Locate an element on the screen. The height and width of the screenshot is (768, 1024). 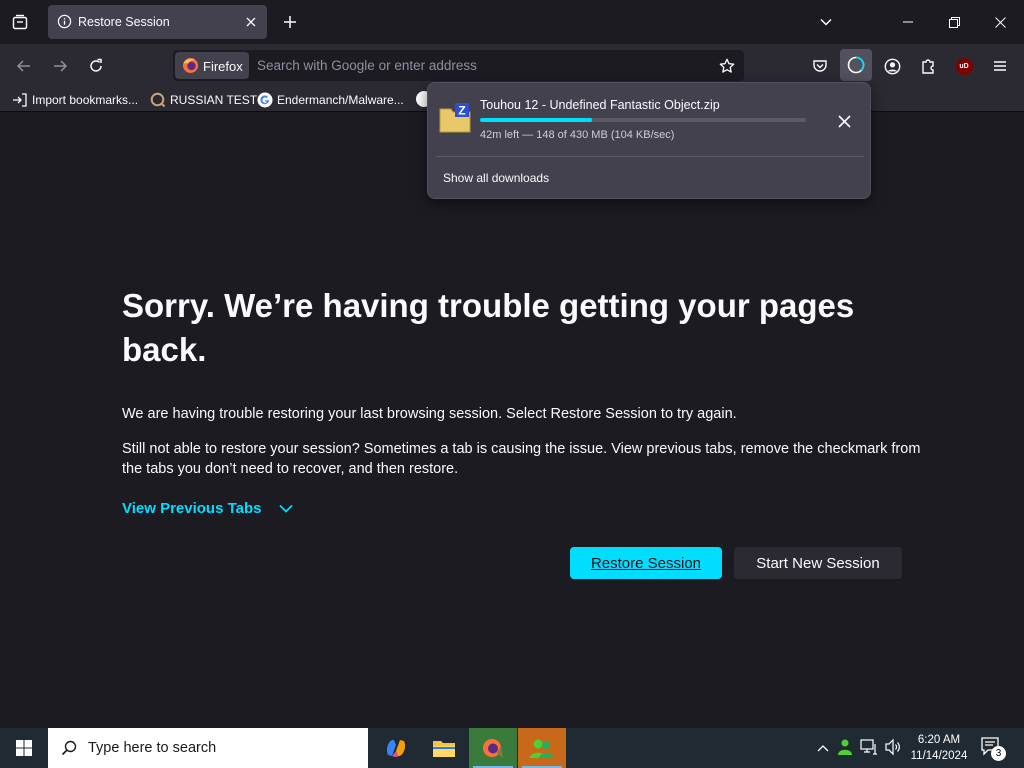
clock-time: 6:20 AM is located at coordinates (939, 740).